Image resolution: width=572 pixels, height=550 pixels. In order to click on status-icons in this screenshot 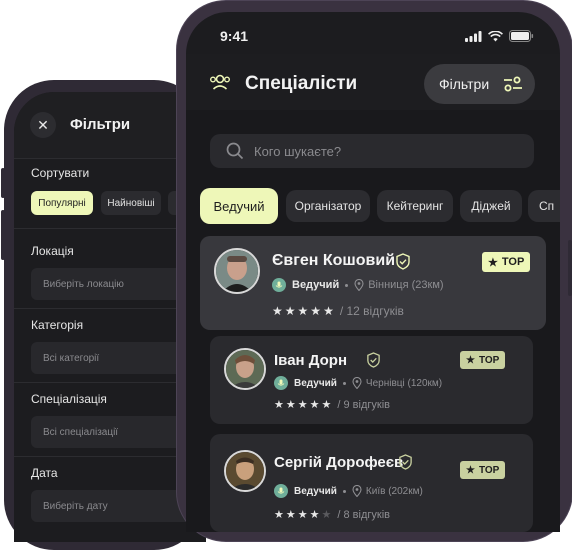, I will do `click(499, 36)`.